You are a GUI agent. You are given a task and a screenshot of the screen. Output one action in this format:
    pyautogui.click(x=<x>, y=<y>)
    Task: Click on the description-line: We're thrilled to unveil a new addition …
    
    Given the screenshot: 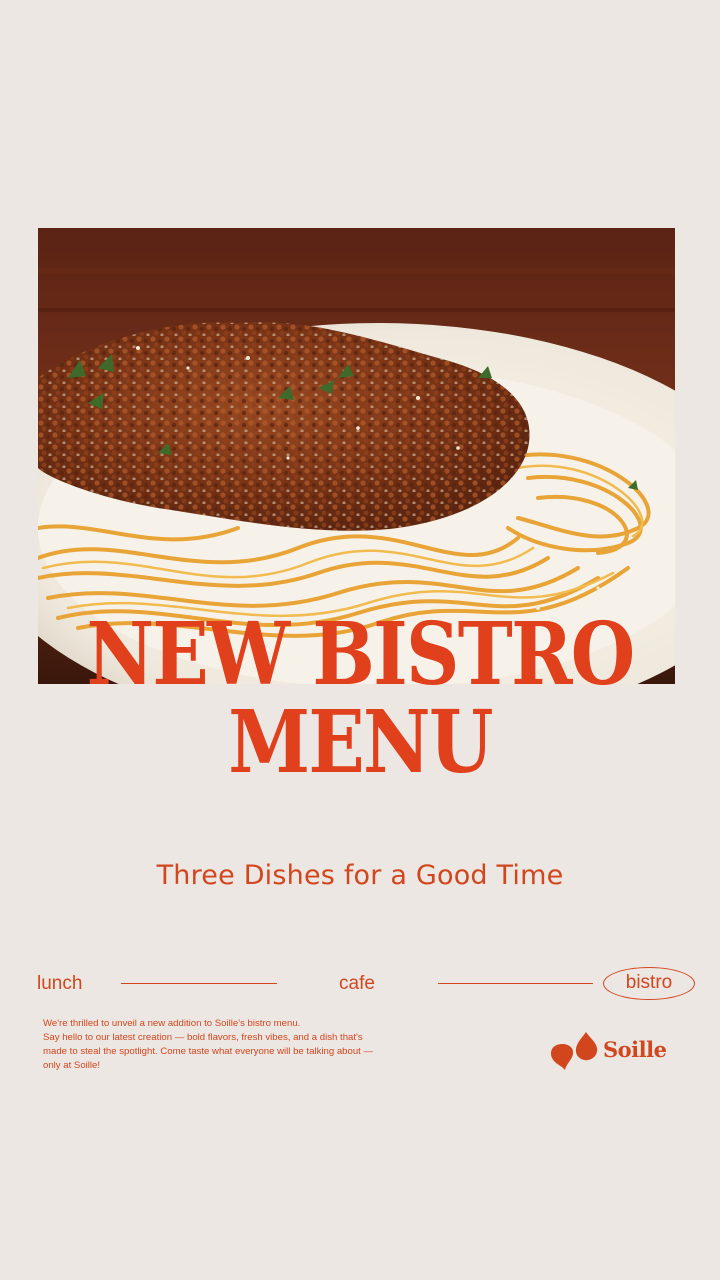 What is the action you would take?
    pyautogui.click(x=172, y=1023)
    